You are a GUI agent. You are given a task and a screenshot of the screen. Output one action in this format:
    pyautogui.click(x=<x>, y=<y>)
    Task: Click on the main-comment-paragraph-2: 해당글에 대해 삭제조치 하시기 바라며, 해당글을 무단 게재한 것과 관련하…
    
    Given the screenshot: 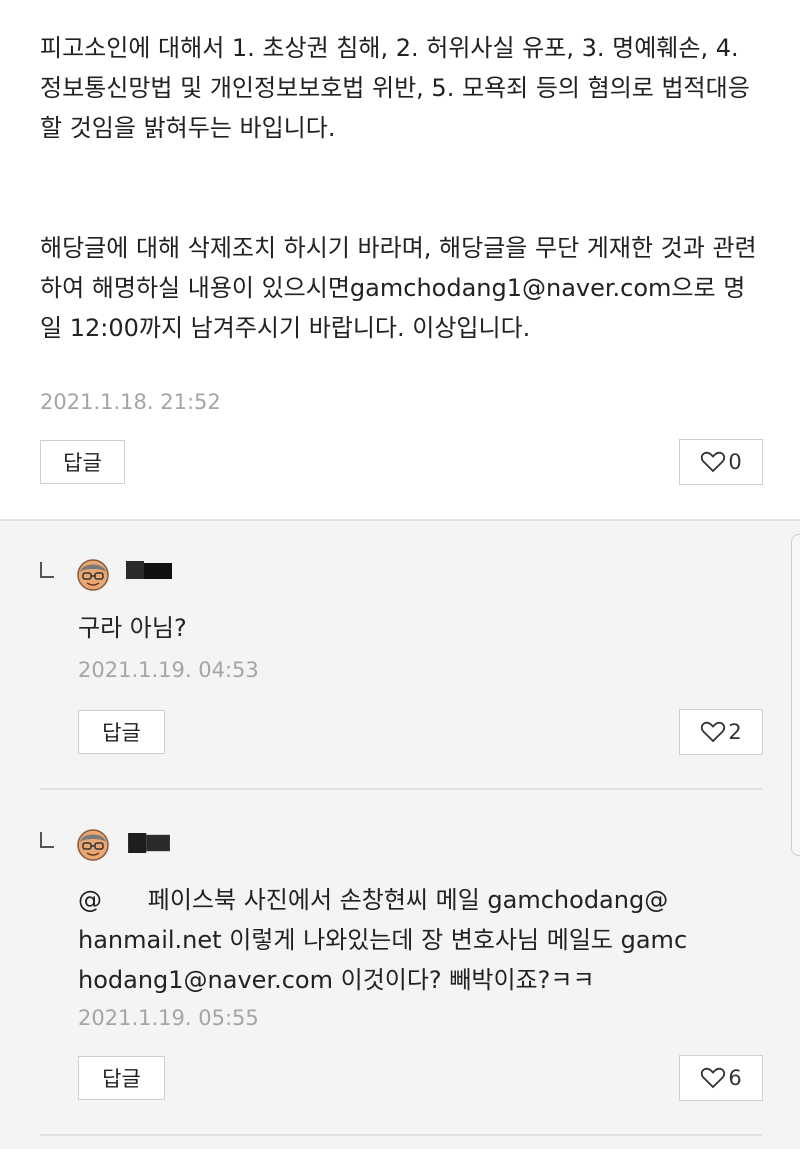 What is the action you would take?
    pyautogui.click(x=398, y=288)
    